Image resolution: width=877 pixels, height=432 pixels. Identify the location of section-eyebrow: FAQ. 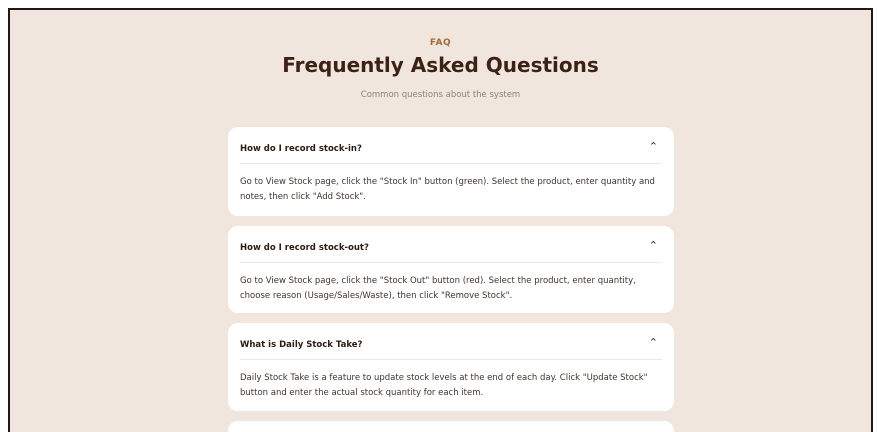
(440, 43).